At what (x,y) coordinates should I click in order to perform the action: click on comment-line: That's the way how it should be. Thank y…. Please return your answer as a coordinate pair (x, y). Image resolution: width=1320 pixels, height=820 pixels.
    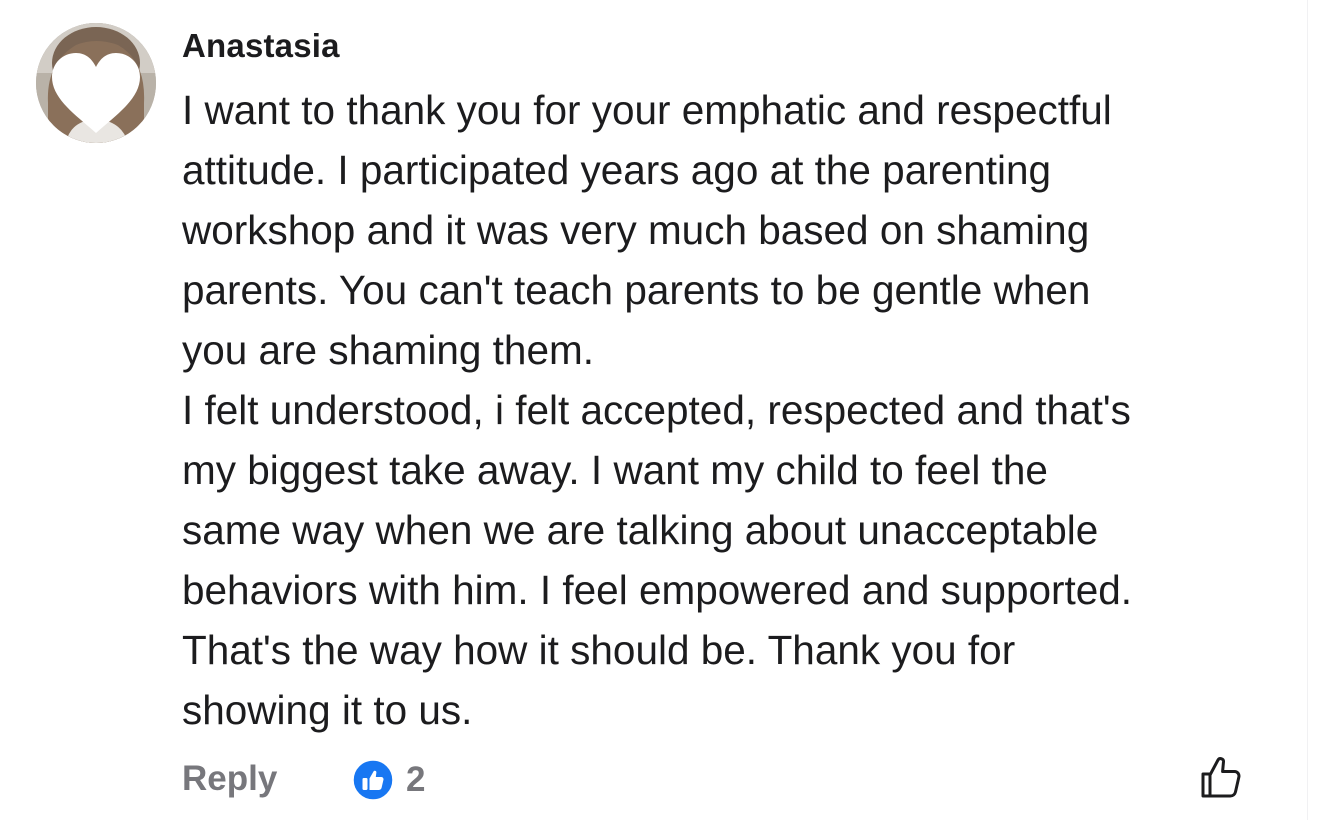
    Looking at the image, I should click on (599, 650).